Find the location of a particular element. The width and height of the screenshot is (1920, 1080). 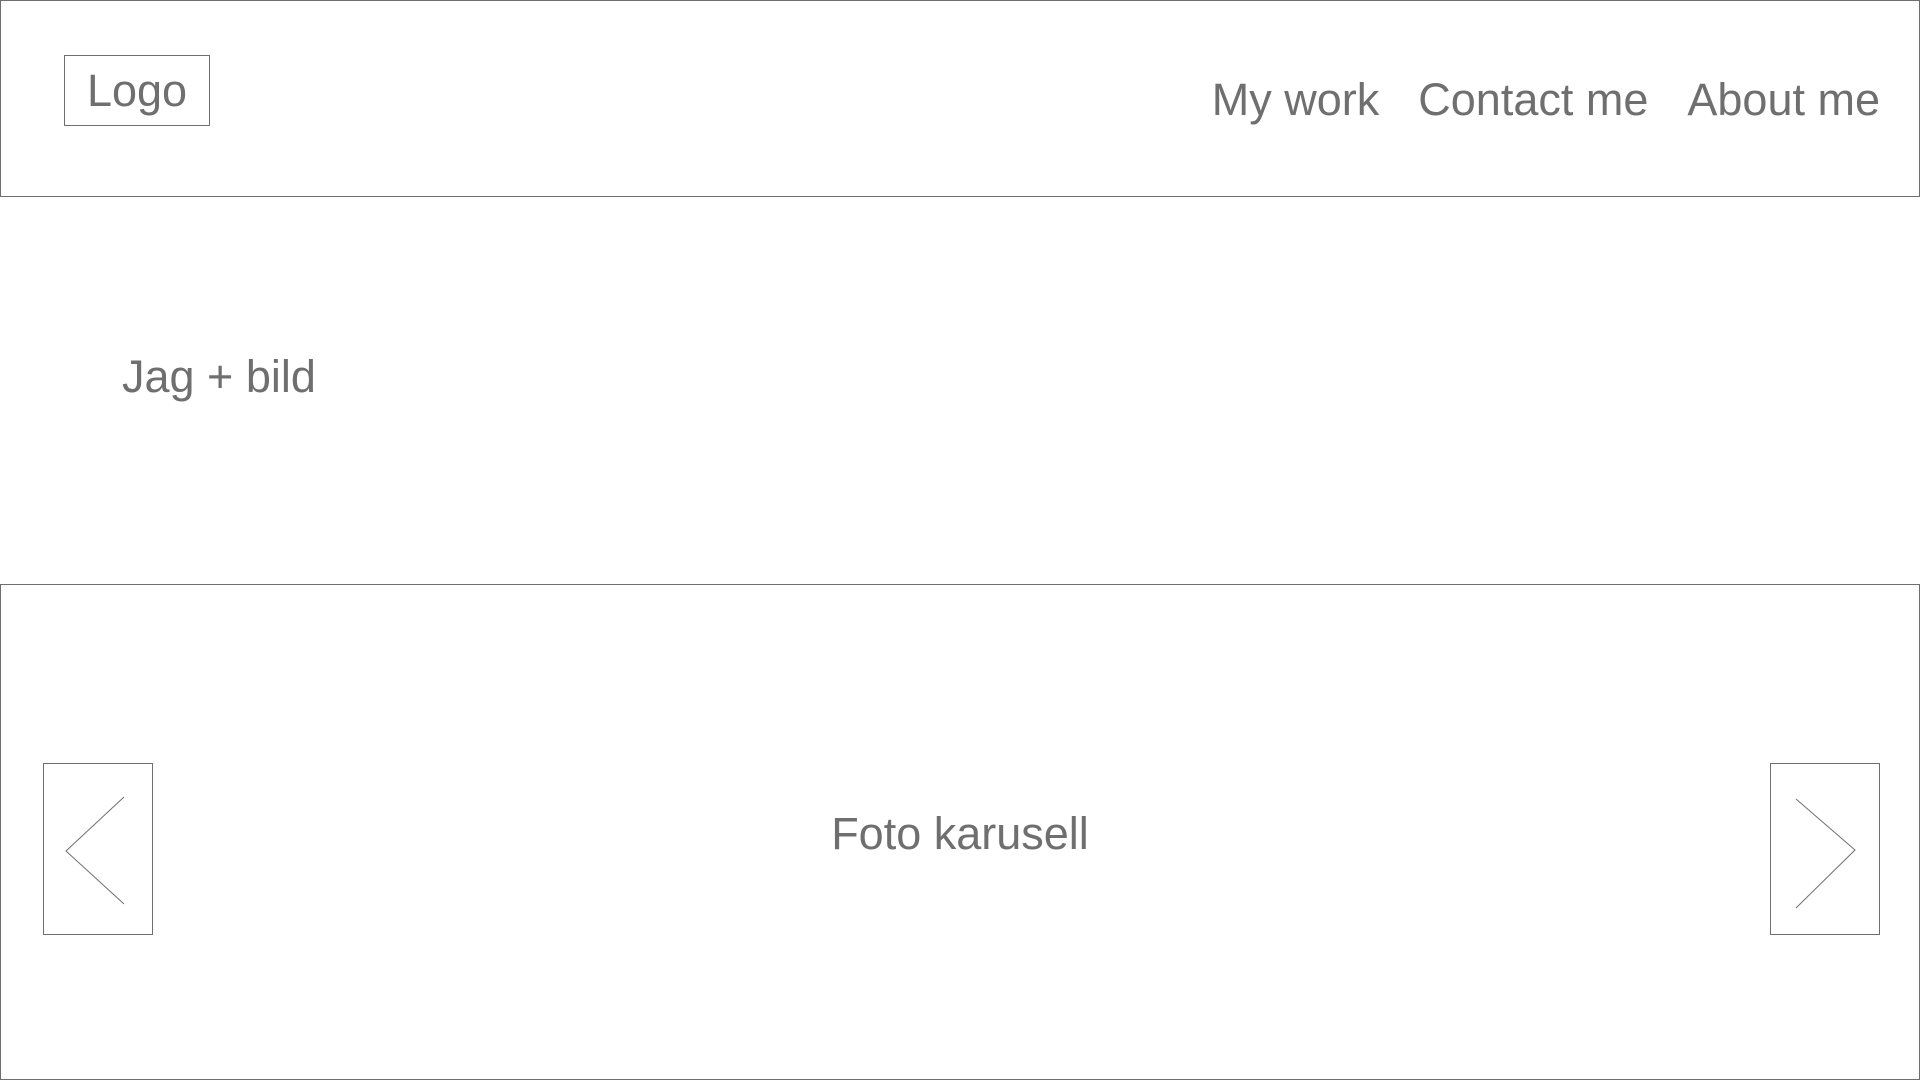

logo: Logo is located at coordinates (137, 90).